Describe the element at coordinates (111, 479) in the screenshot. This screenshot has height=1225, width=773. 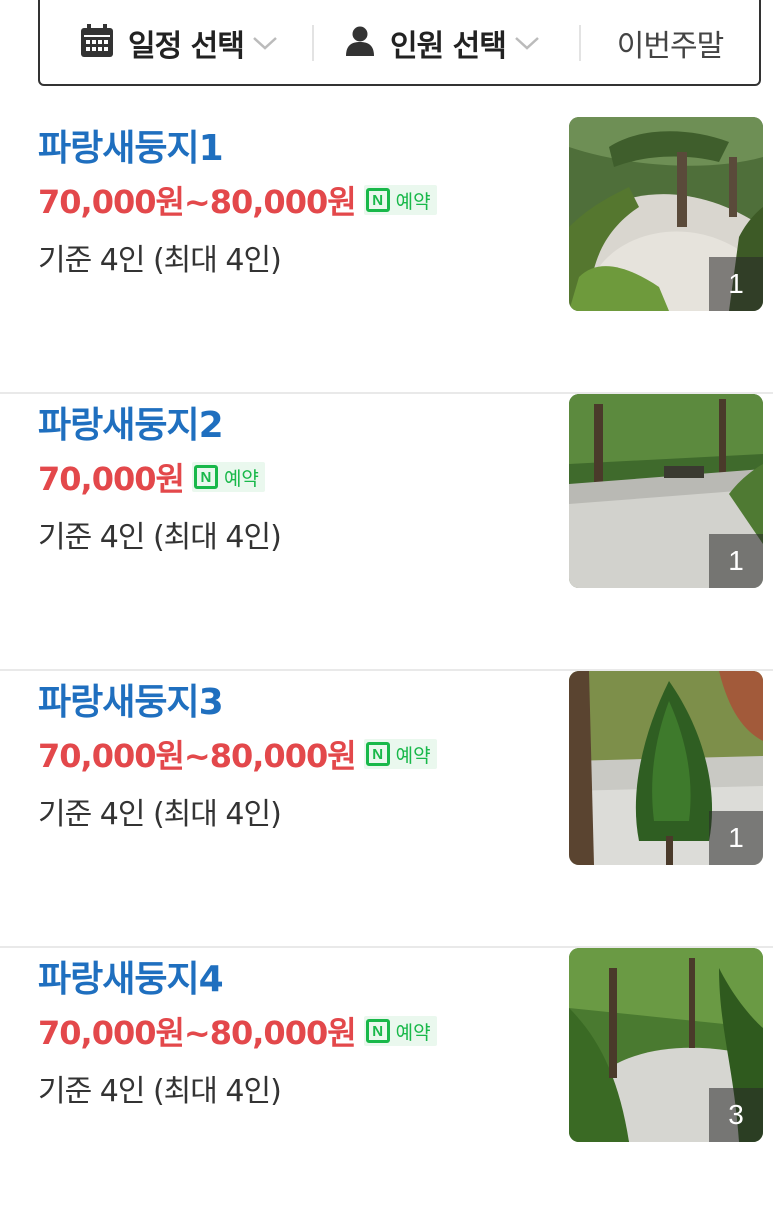
I see `listing-price: 70,000원` at that location.